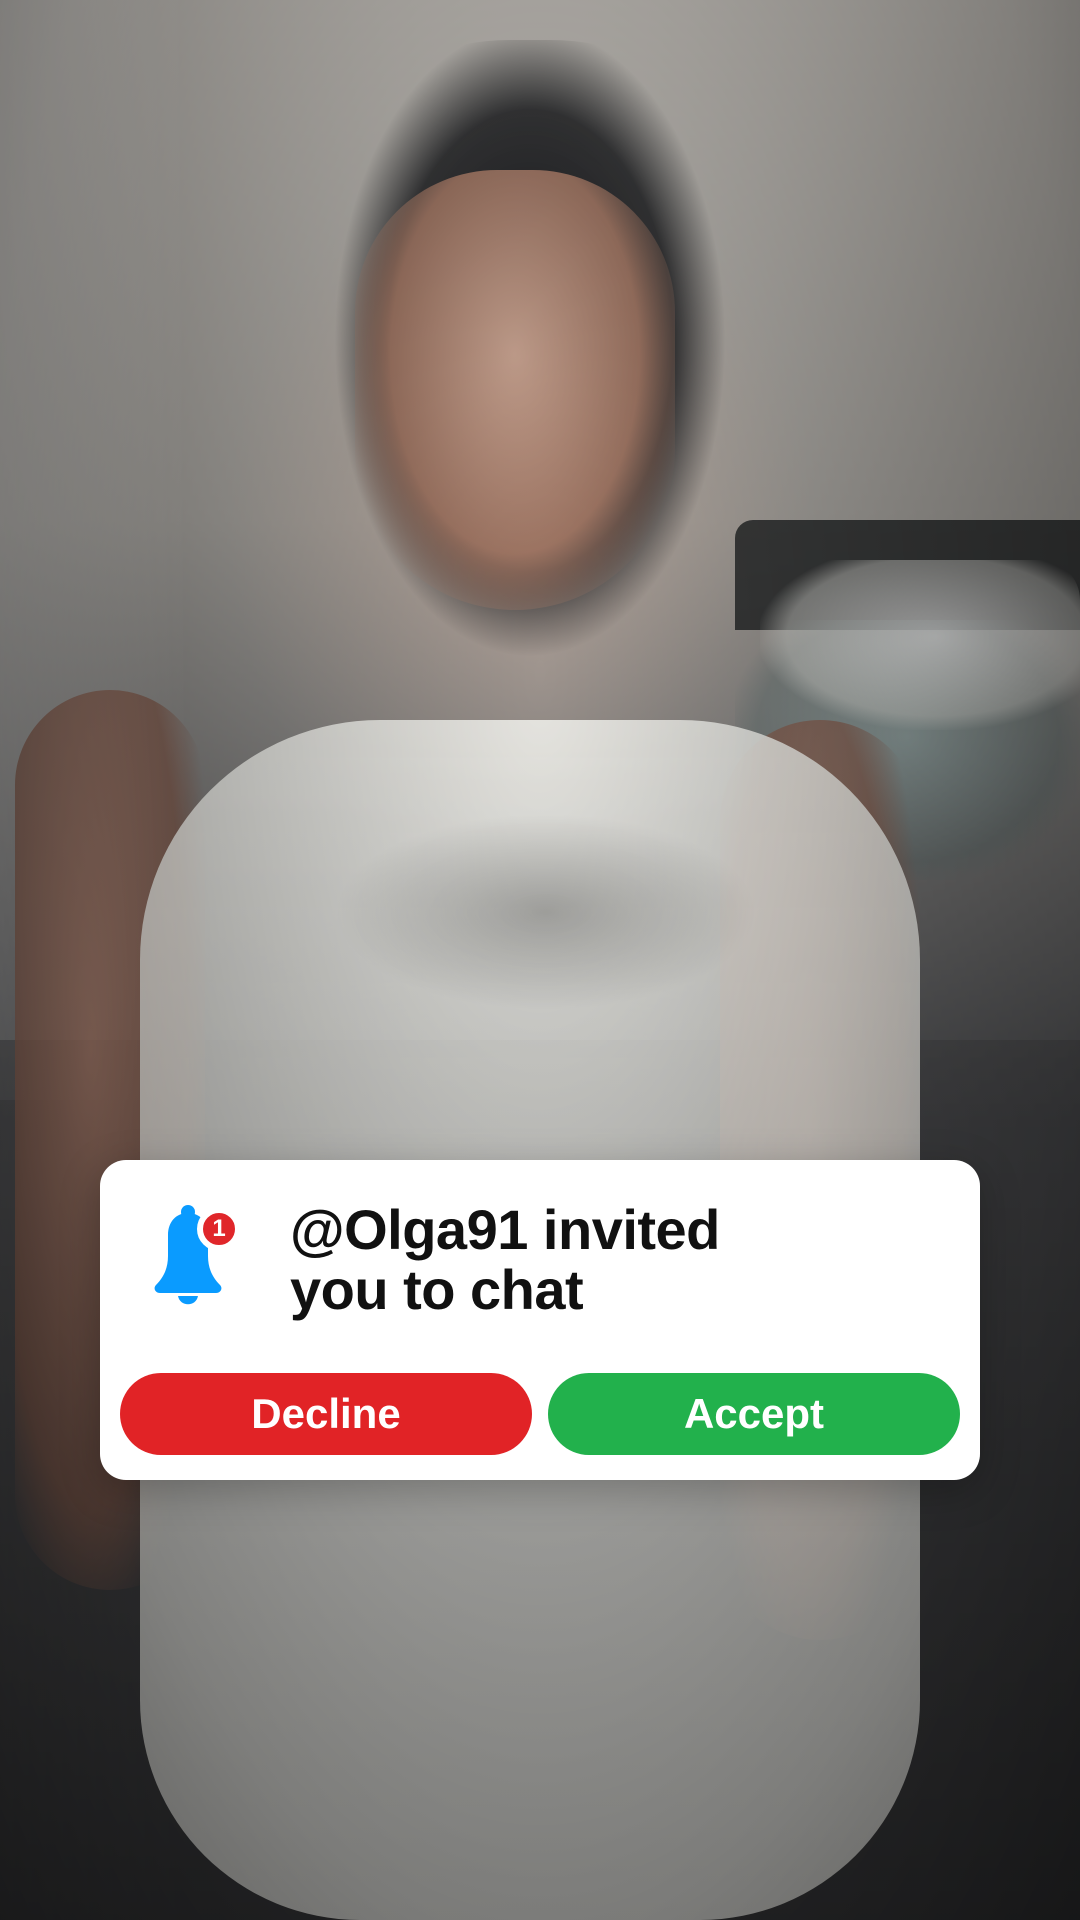  I want to click on chat-invite-message-line-1: @Olga91 invited, so click(505, 1229).